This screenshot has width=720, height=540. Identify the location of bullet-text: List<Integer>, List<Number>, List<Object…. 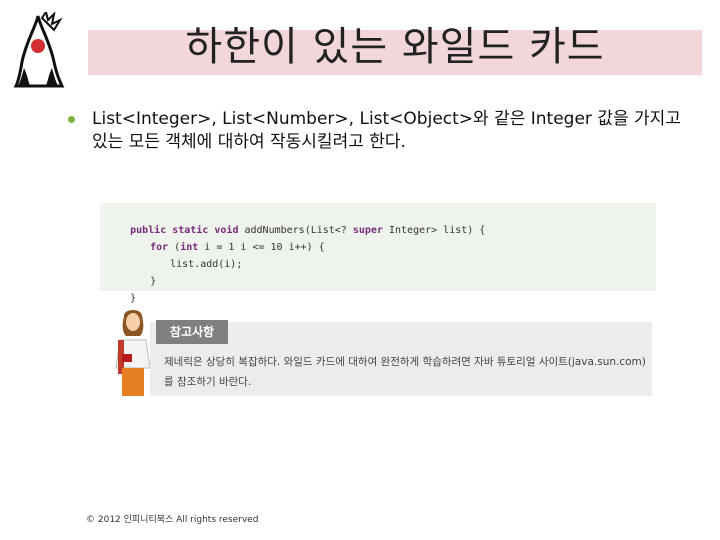
(386, 130).